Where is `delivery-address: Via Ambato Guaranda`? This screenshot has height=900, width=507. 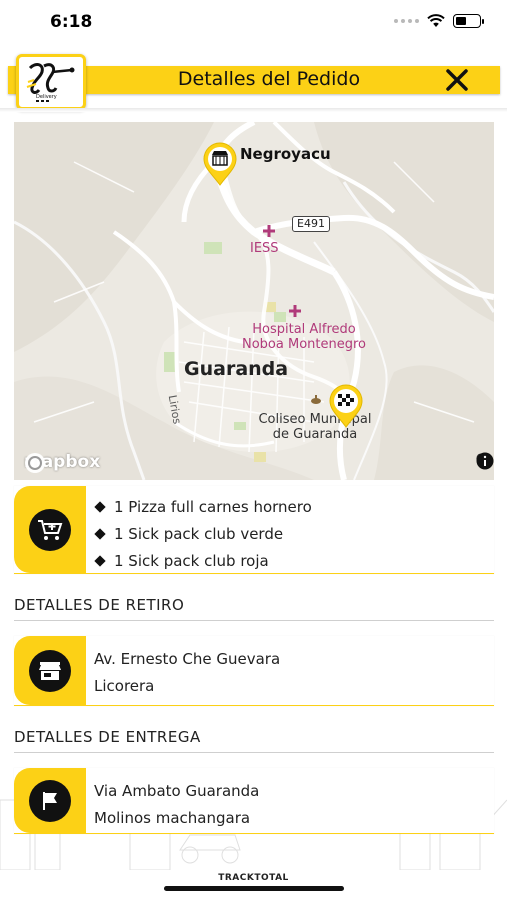 delivery-address: Via Ambato Guaranda is located at coordinates (177, 791).